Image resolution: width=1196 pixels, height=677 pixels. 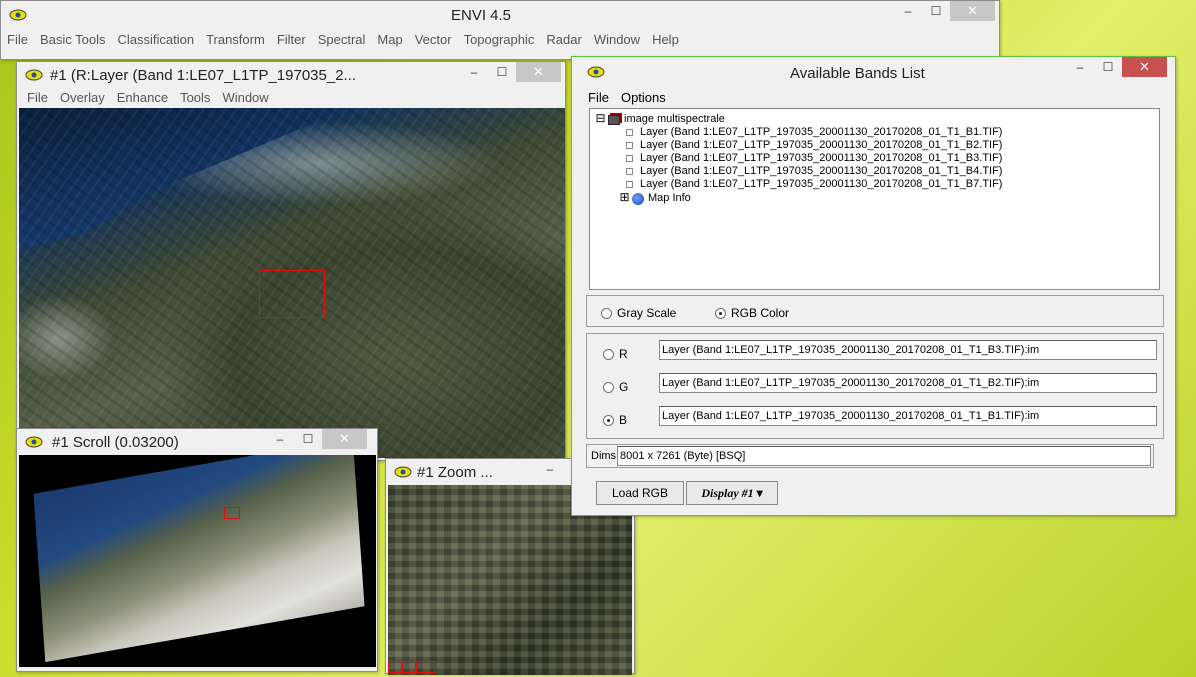 I want to click on display-menu-button: Display #1 ▾, so click(x=732, y=493).